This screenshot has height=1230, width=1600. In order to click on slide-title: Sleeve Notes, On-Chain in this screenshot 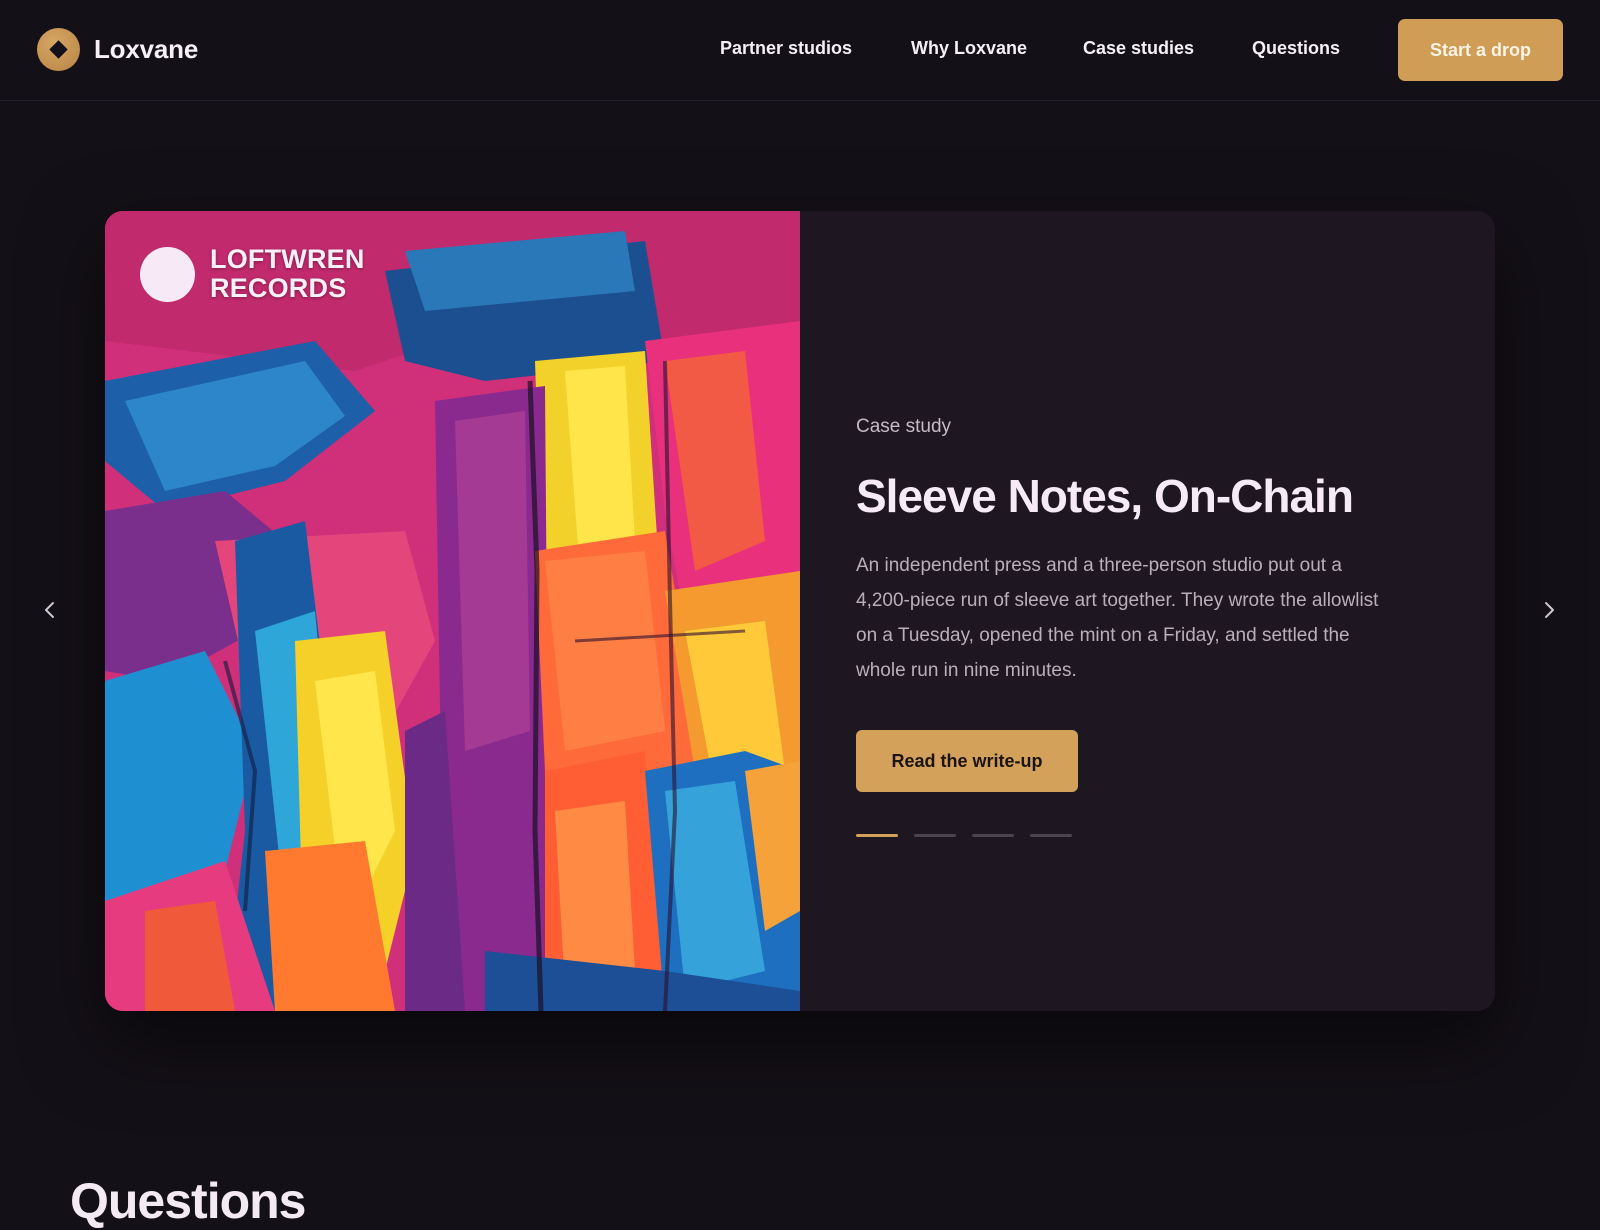, I will do `click(1105, 496)`.